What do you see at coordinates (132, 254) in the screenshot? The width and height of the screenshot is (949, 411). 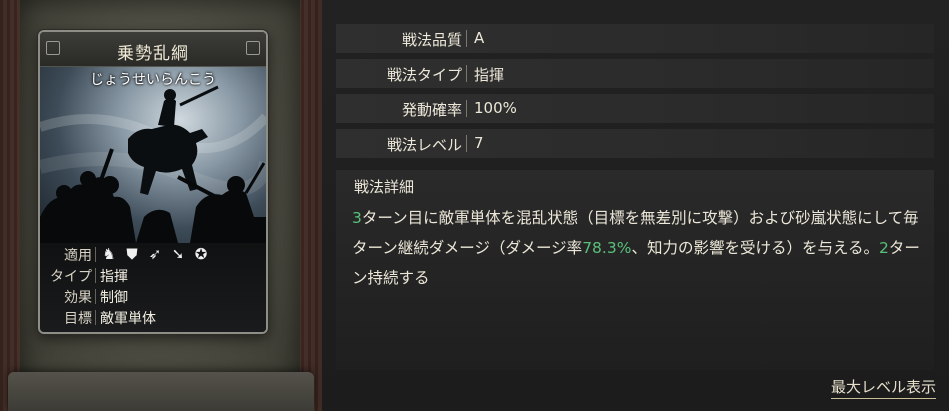 I see `shield-icon: ⛊` at bounding box center [132, 254].